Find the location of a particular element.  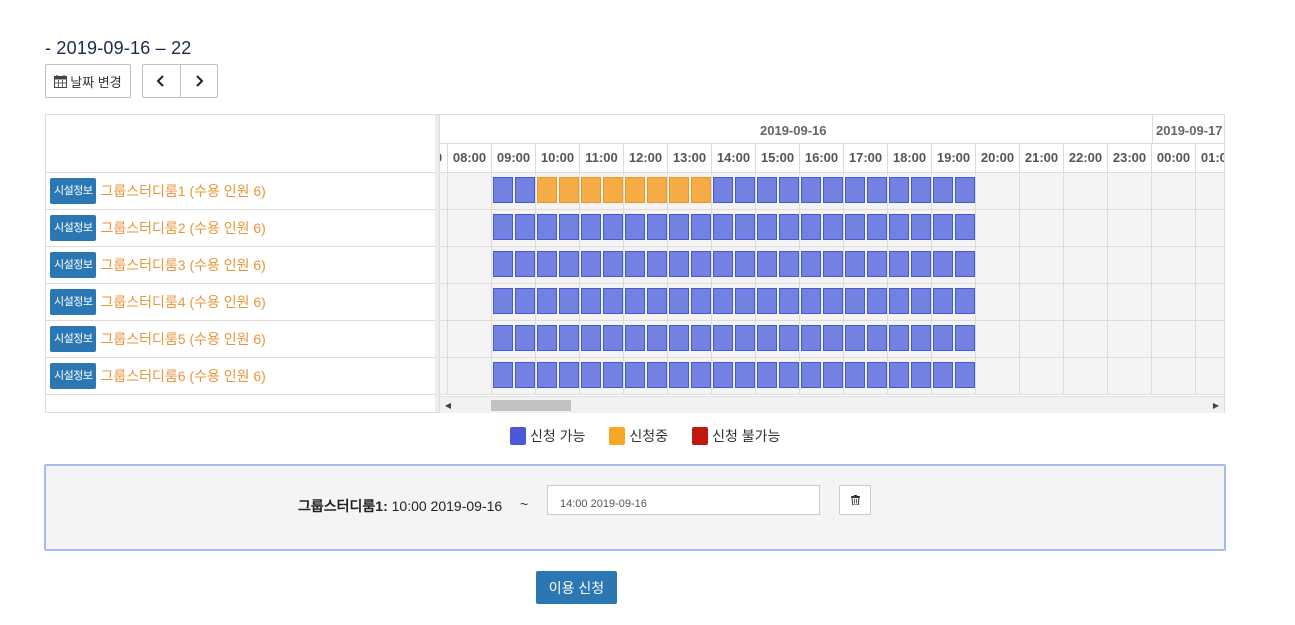

resource-name: 그룹스터디룸4 (수용 인원 6) is located at coordinates (182, 302).